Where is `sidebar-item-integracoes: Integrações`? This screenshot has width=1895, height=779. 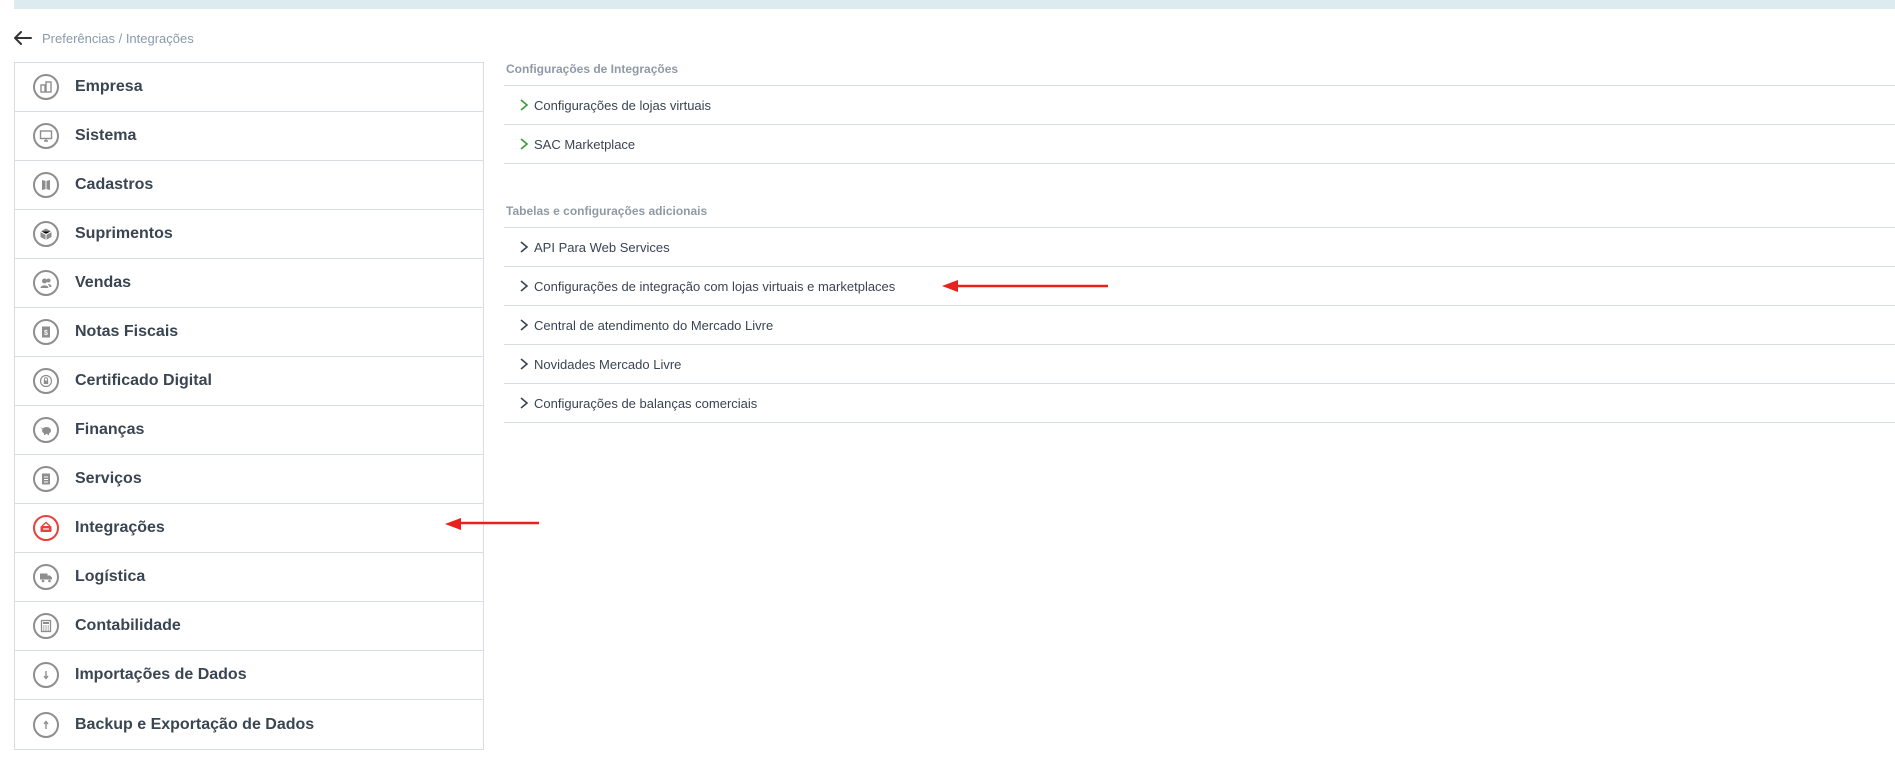 sidebar-item-integracoes: Integrações is located at coordinates (249, 528).